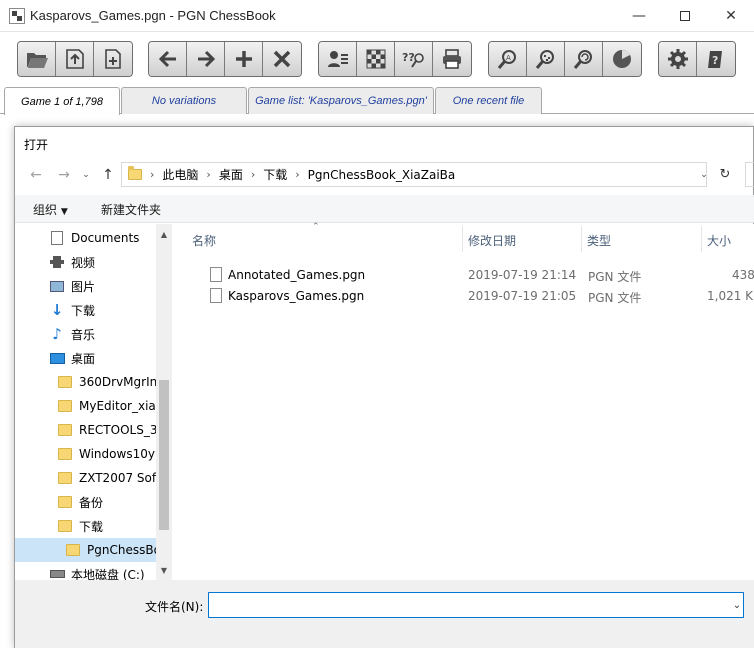  I want to click on filename-label: 文件名(N):, so click(174, 607).